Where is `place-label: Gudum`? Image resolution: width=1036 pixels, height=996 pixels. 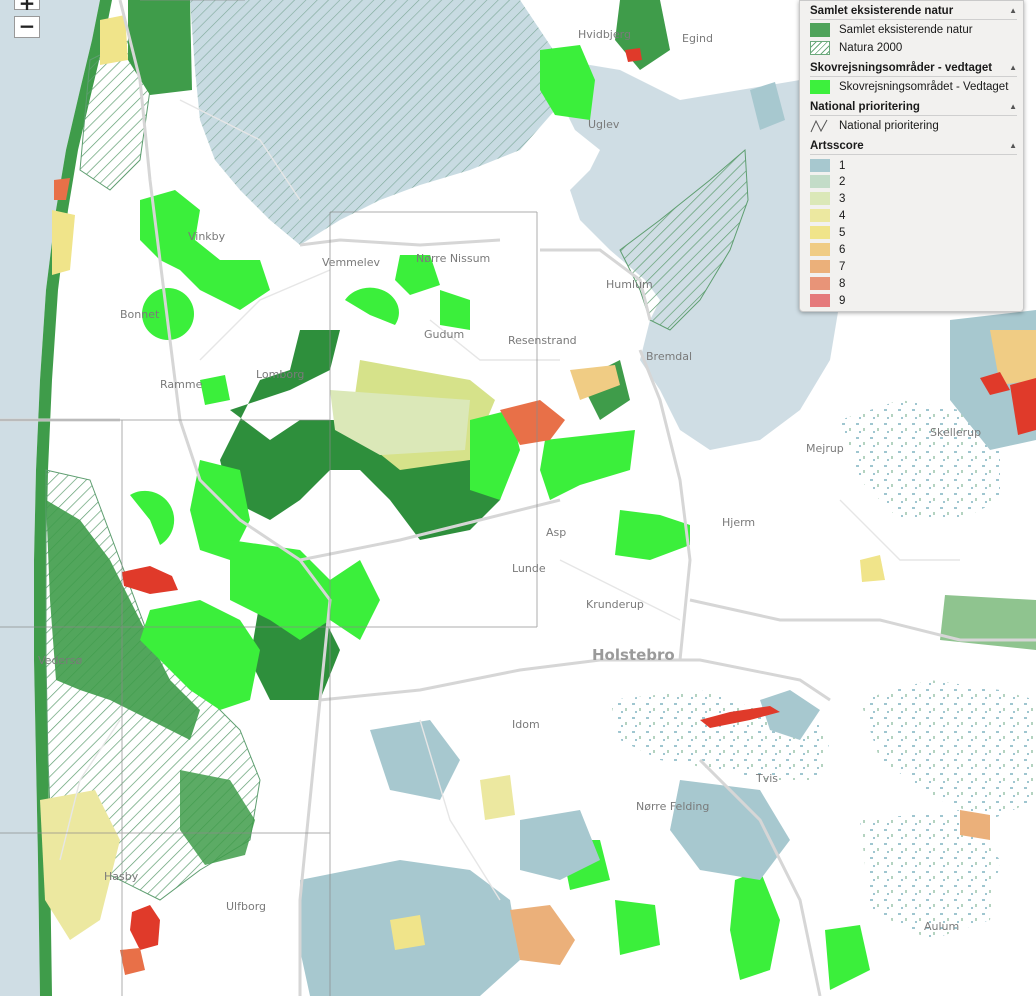 place-label: Gudum is located at coordinates (444, 334).